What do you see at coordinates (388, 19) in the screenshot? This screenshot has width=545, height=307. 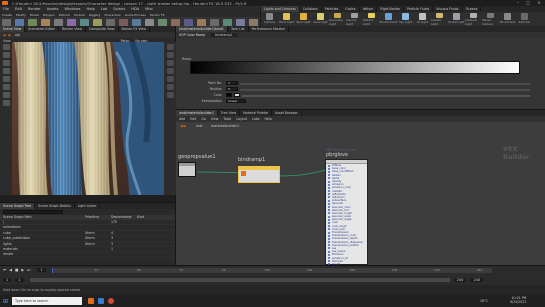 I see `environment-light-tool: Environment` at bounding box center [388, 19].